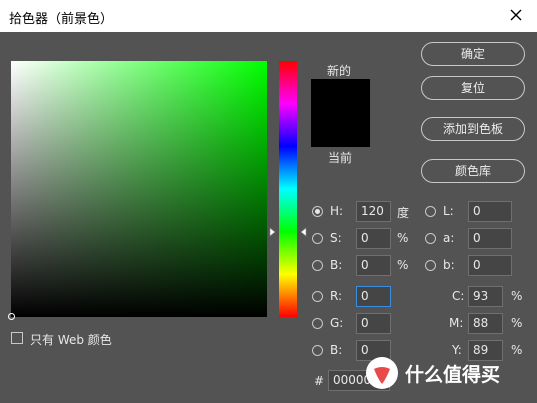 The height and width of the screenshot is (403, 537). What do you see at coordinates (456, 323) in the screenshot?
I see `magenta-label: M:` at bounding box center [456, 323].